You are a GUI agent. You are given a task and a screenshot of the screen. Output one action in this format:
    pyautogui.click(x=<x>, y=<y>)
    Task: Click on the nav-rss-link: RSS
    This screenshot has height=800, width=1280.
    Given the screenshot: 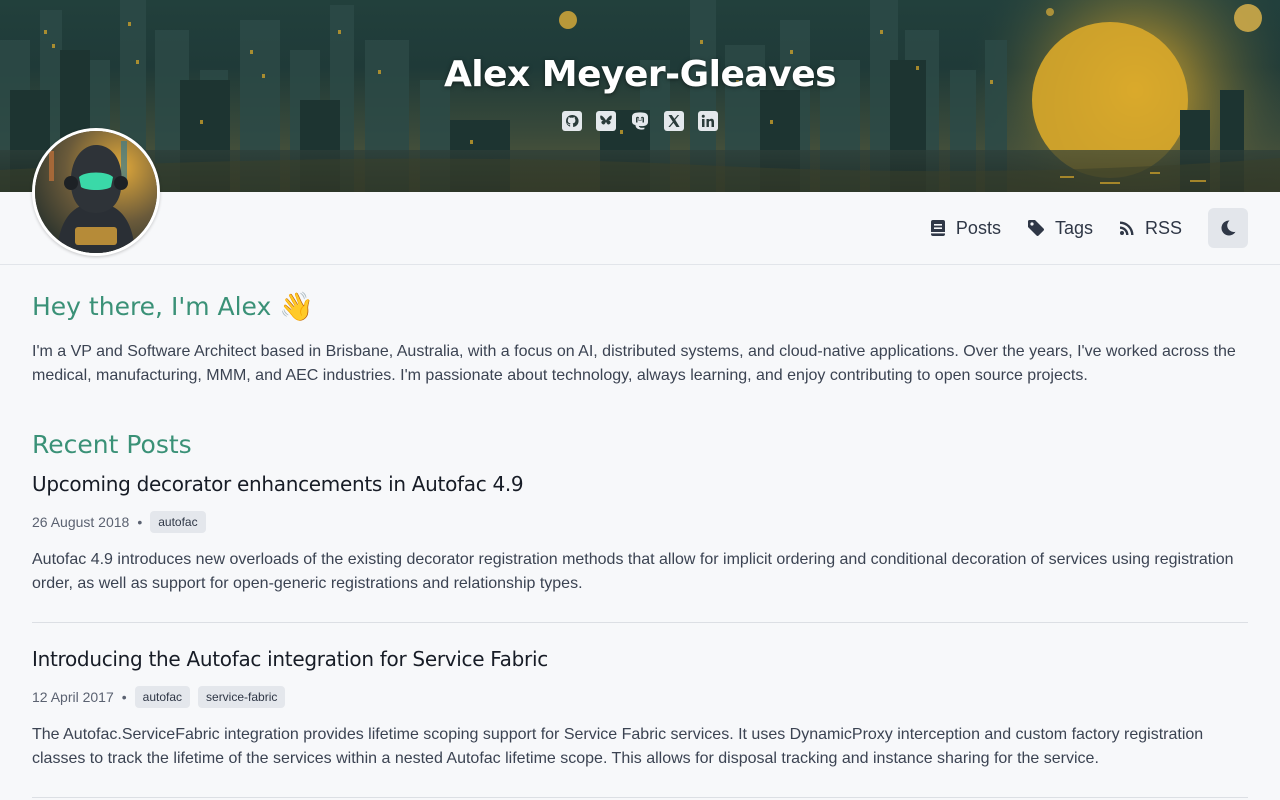 What is the action you would take?
    pyautogui.click(x=1150, y=228)
    